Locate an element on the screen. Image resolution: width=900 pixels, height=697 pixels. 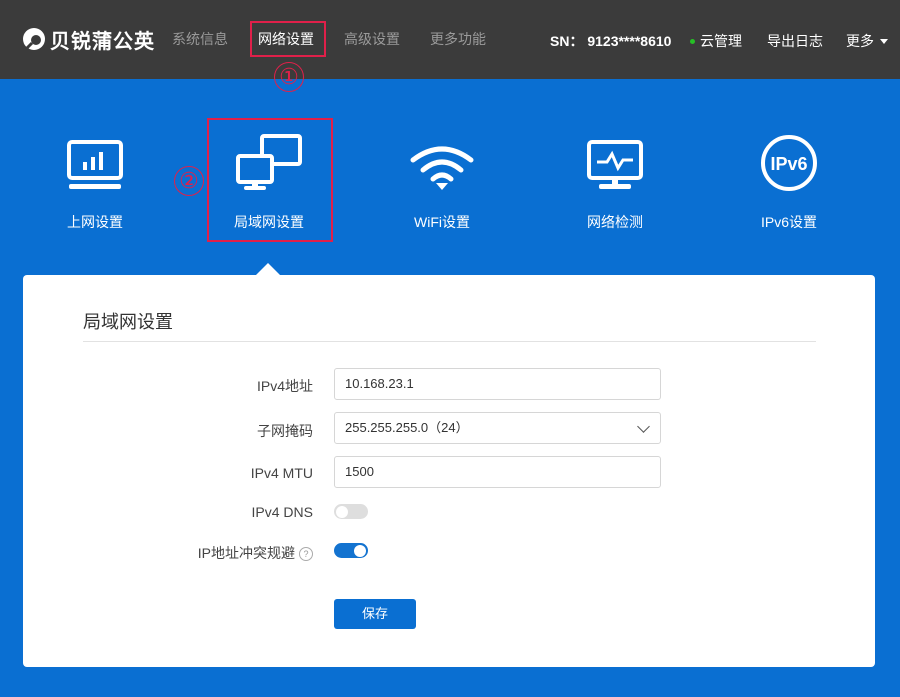
func-label: WiFi设置 is located at coordinates (442, 222).